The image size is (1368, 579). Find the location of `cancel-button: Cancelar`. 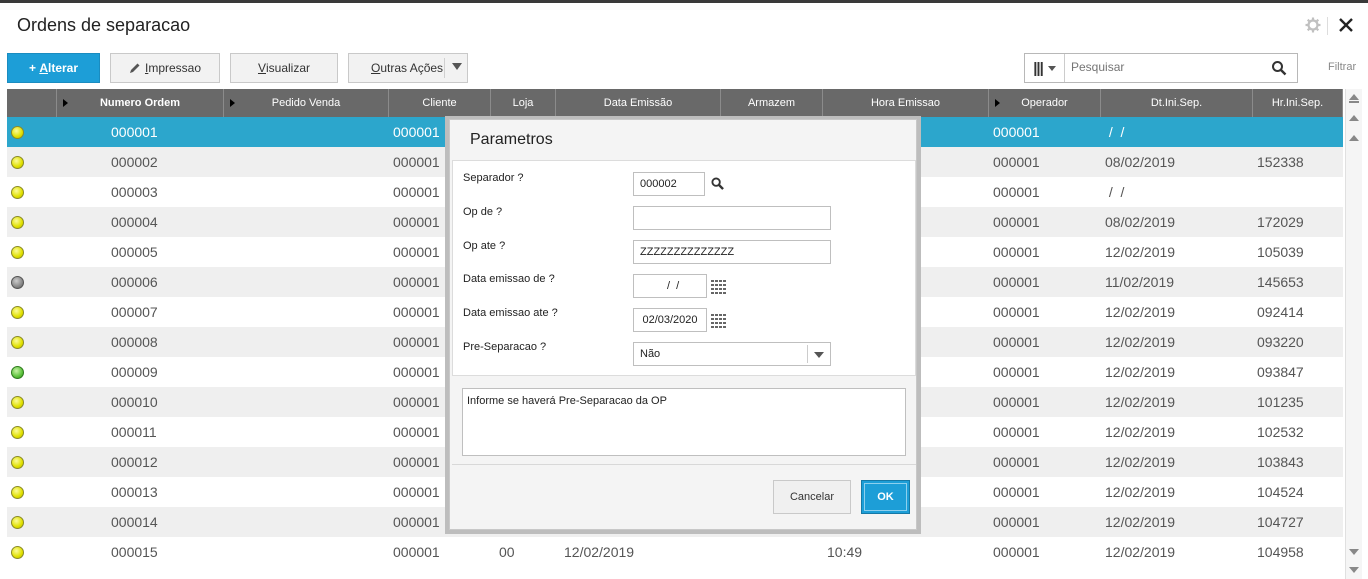

cancel-button: Cancelar is located at coordinates (812, 497).